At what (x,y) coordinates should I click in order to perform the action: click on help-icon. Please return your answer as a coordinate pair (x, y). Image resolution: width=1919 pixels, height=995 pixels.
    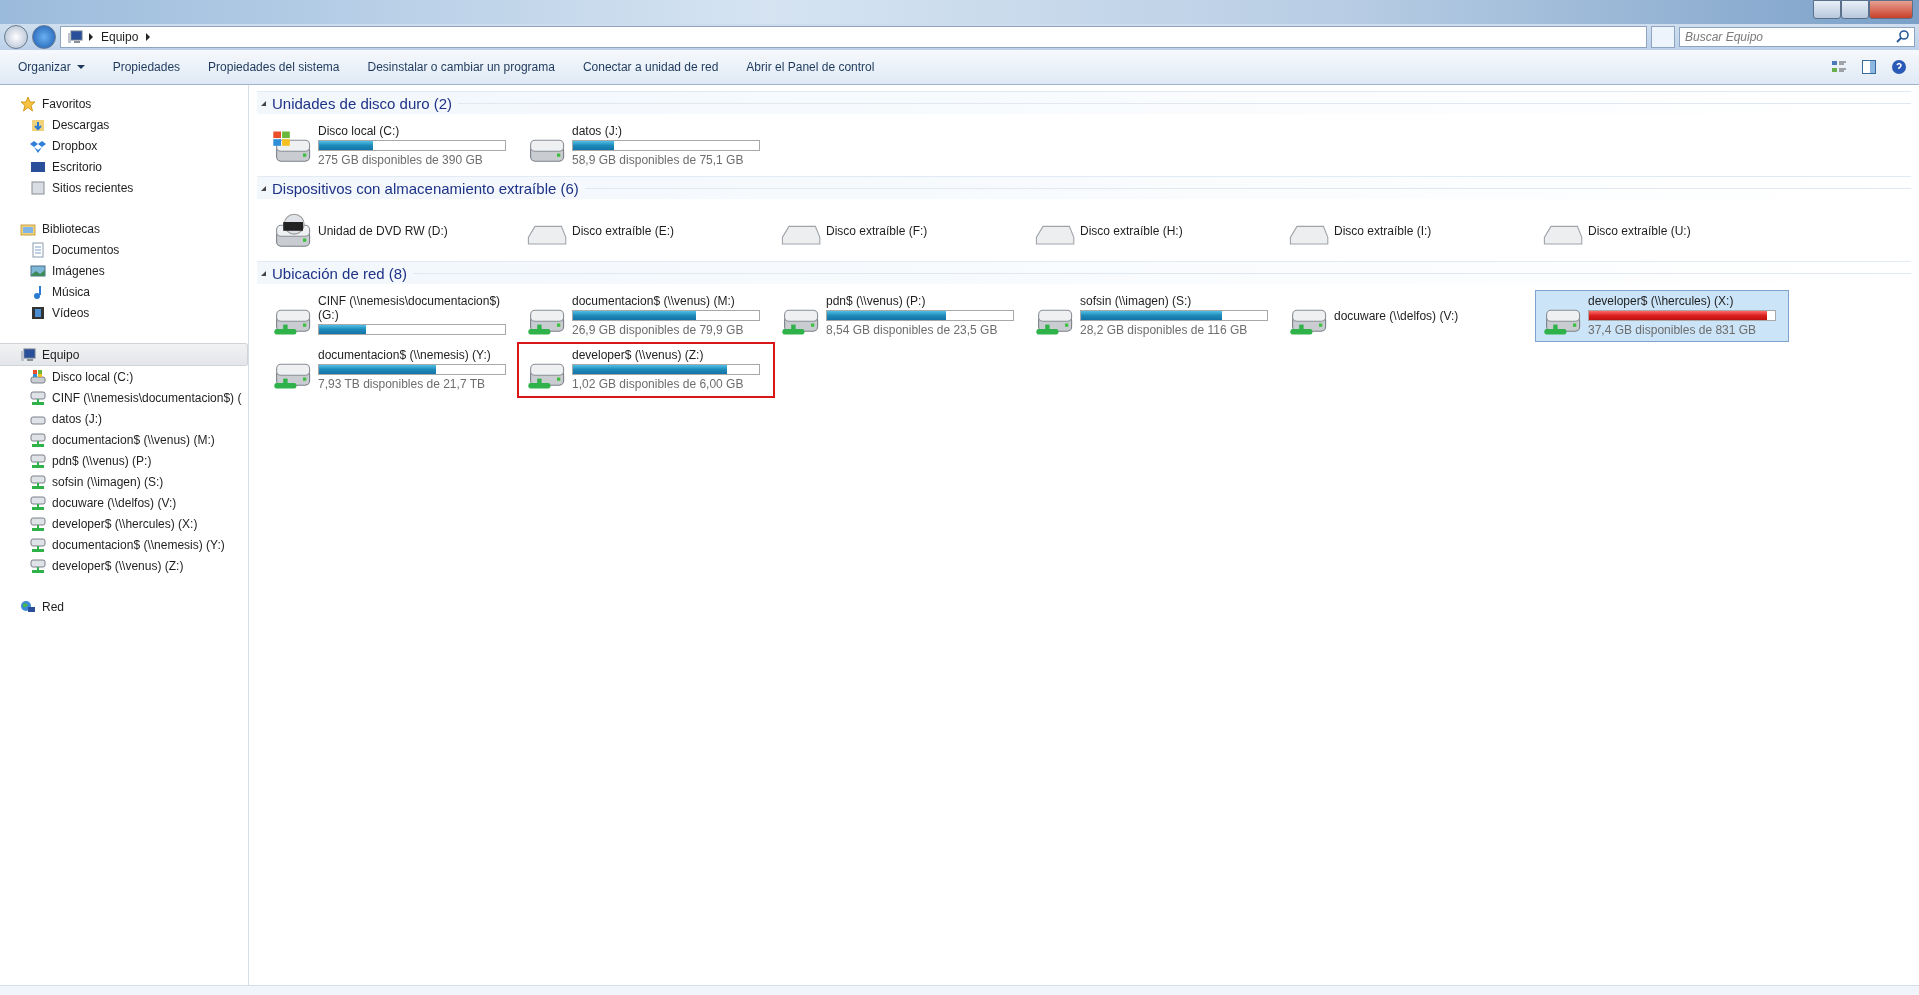
    Looking at the image, I should click on (1899, 67).